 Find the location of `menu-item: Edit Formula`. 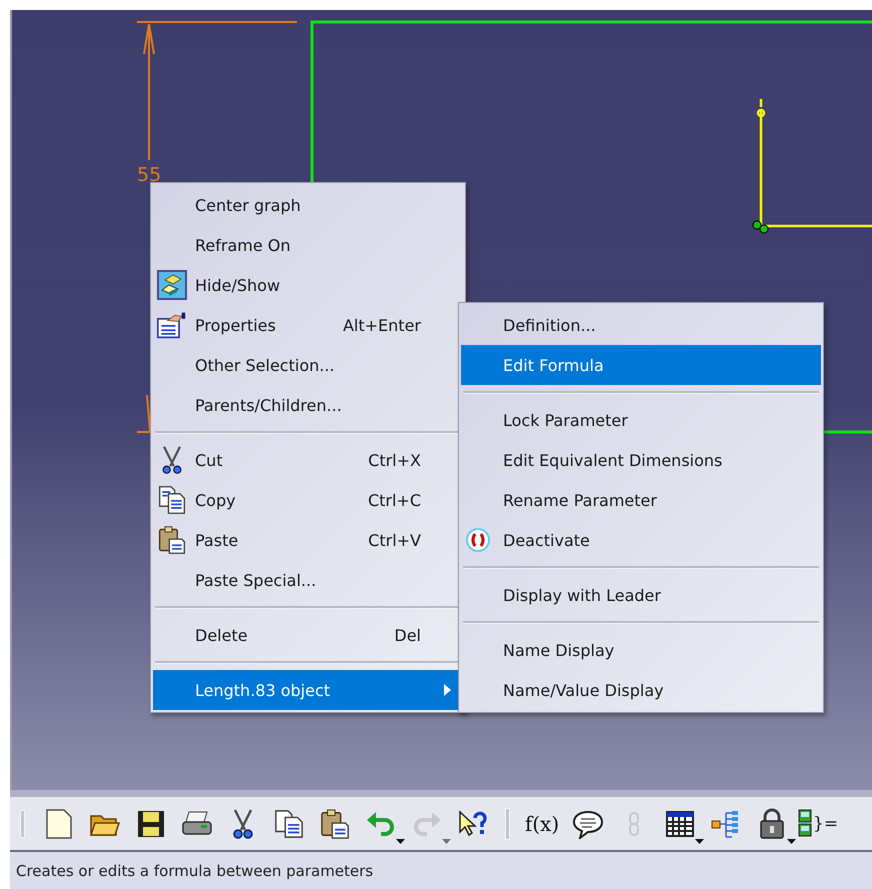

menu-item: Edit Formula is located at coordinates (641, 365).